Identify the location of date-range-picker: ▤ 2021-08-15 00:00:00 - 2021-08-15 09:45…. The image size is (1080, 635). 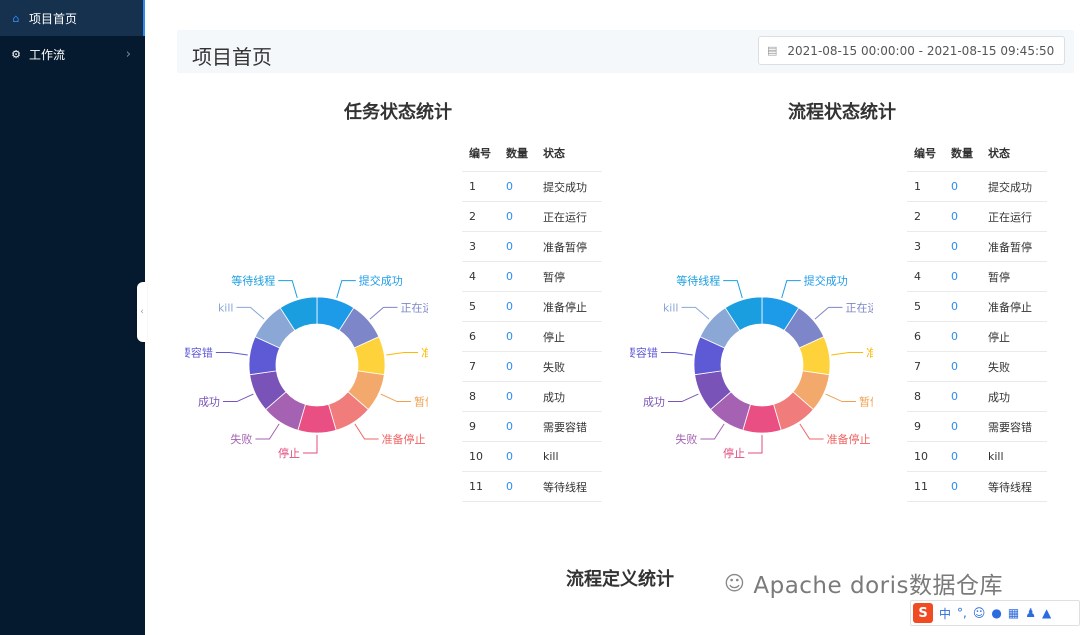
(911, 50).